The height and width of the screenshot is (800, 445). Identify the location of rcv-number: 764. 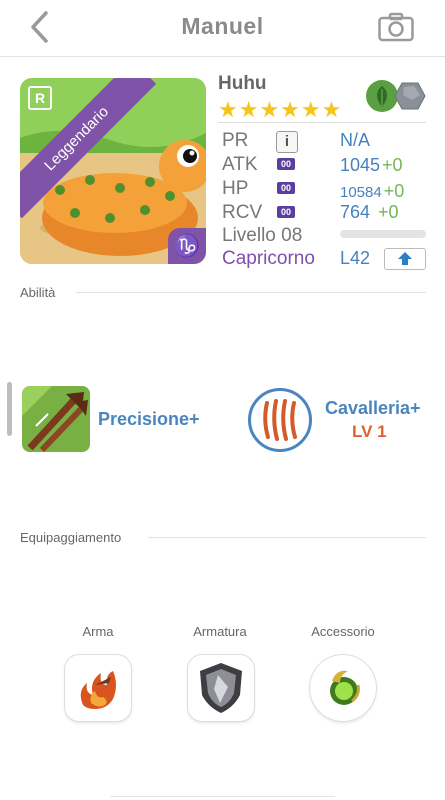
(355, 212).